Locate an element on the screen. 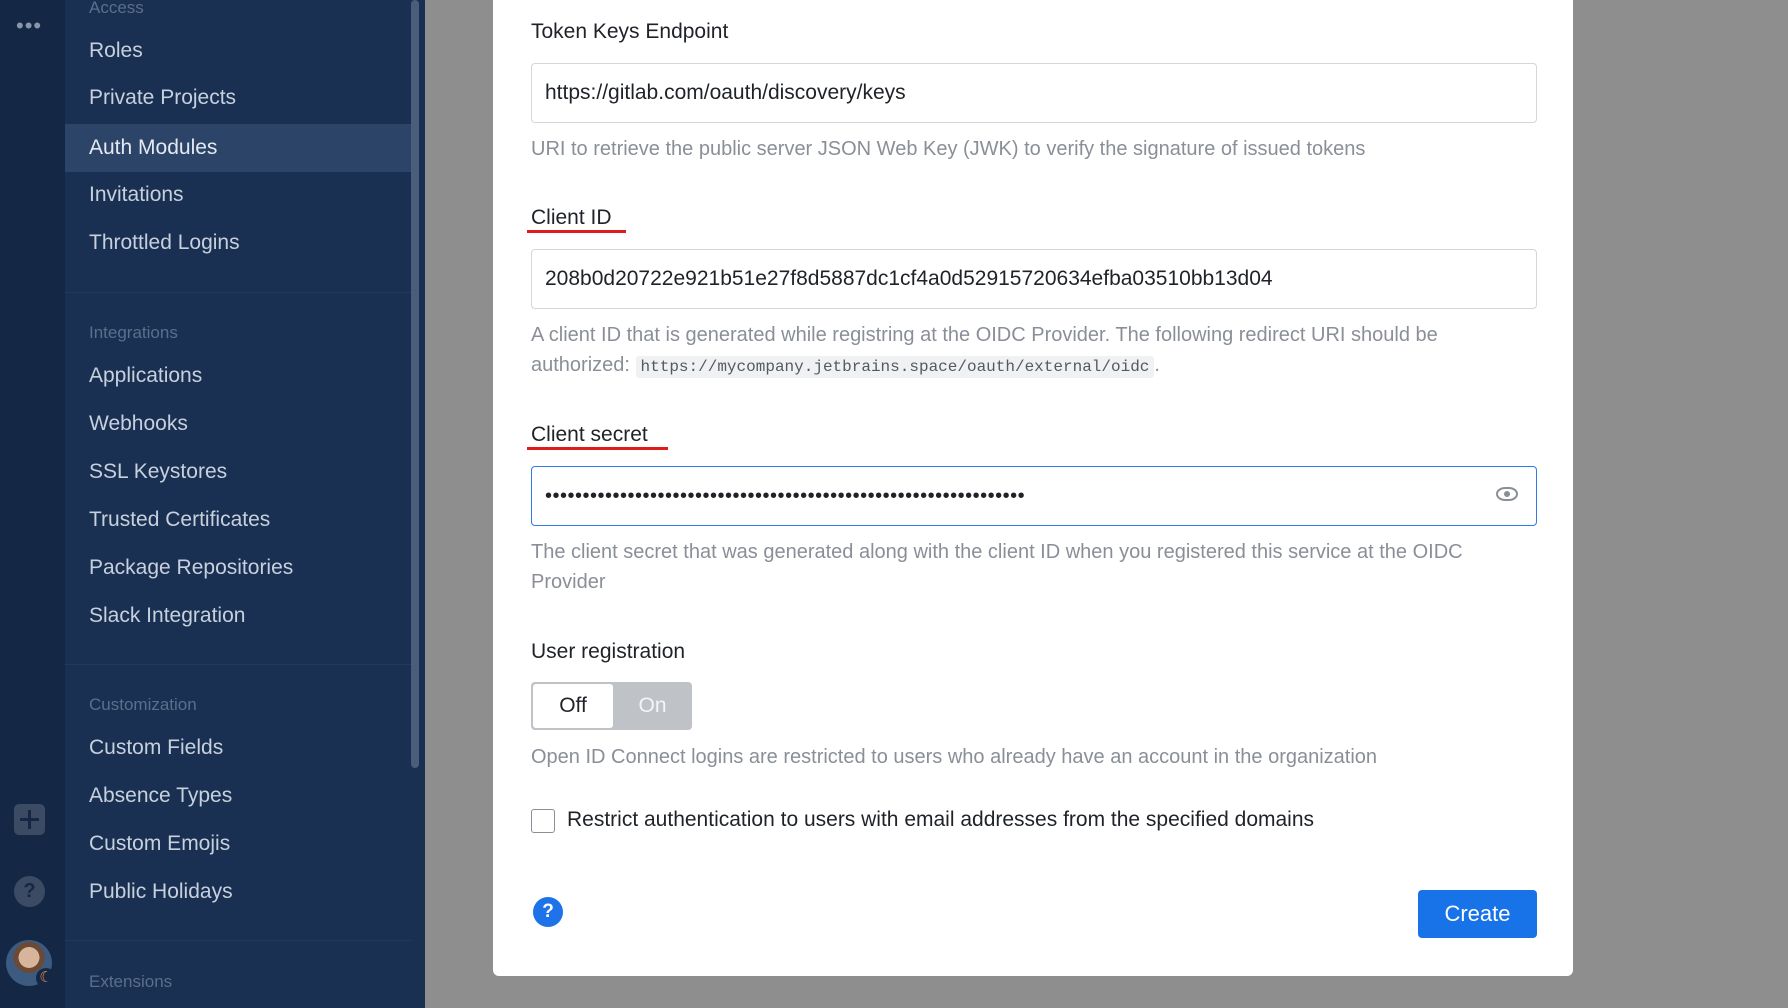 This screenshot has height=1008, width=1788. sidebar-section-customization: Customization is located at coordinates (143, 704).